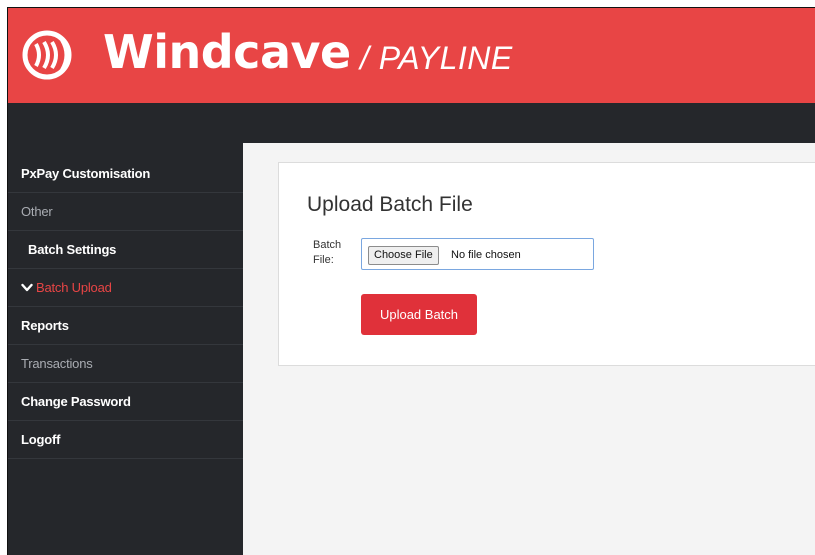  I want to click on sidebar-item-pxpay-customisation: PxPay Customisation, so click(125, 174).